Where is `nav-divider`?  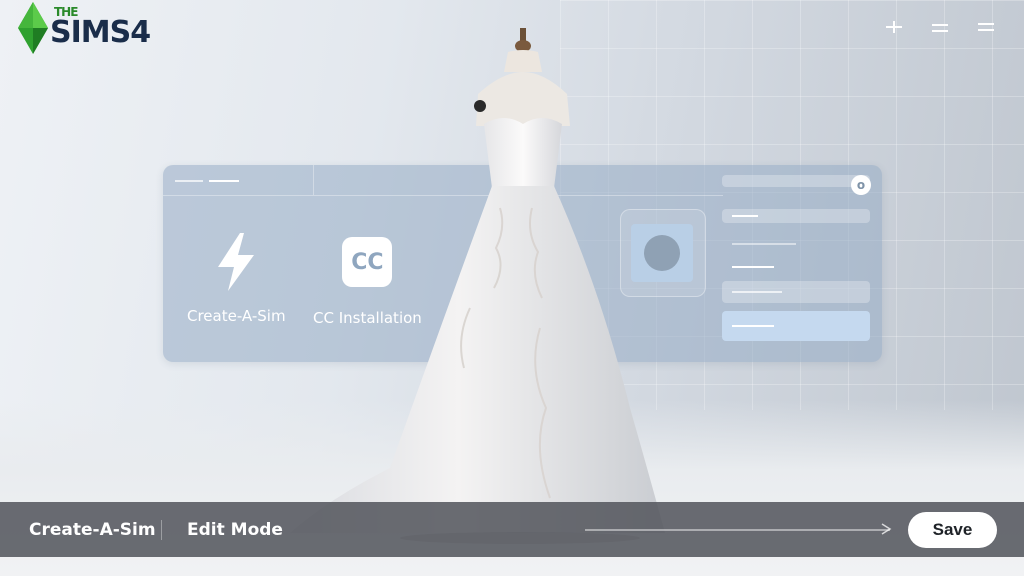 nav-divider is located at coordinates (161, 530).